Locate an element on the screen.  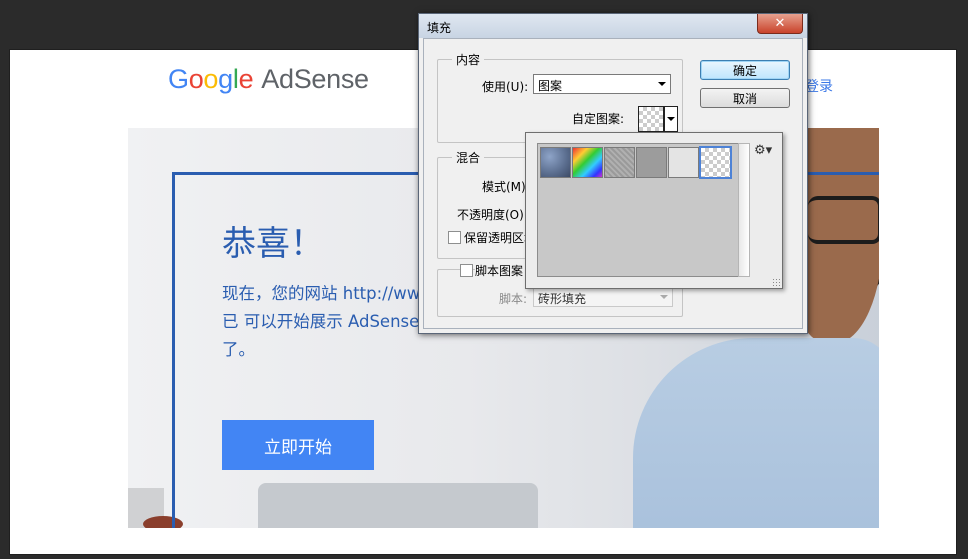
pattern-light-noise is located at coordinates (683, 162).